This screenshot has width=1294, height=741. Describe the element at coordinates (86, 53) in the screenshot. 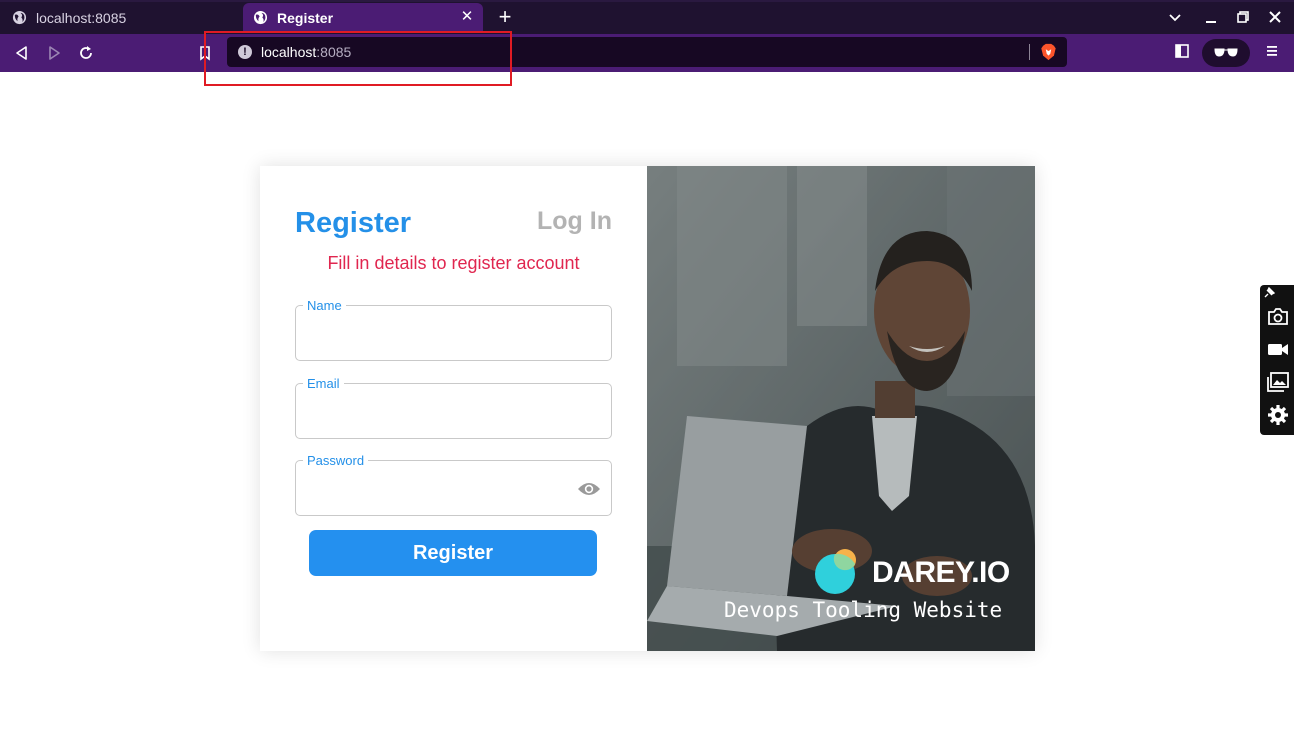

I see `reload-icon` at that location.